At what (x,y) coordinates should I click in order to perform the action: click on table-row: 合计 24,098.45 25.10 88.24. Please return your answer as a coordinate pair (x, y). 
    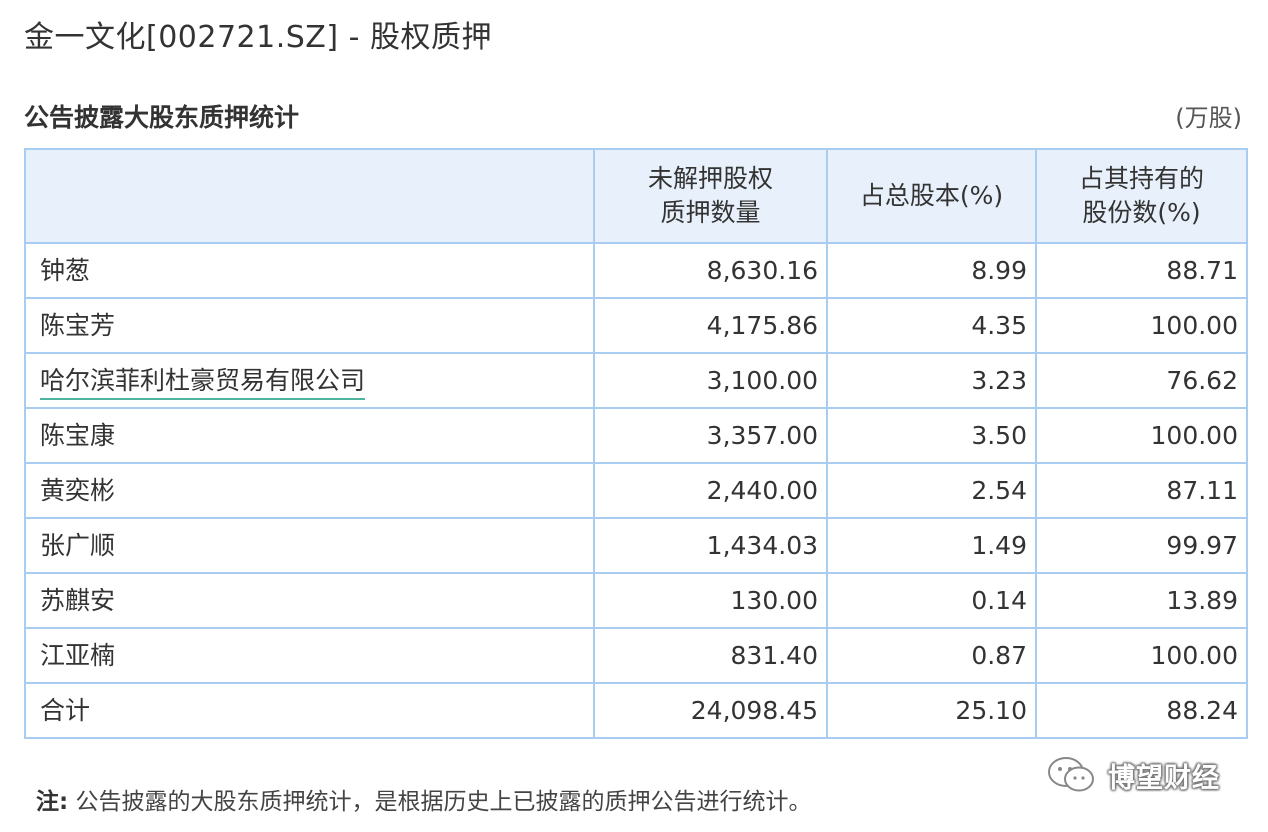
    Looking at the image, I should click on (636, 710).